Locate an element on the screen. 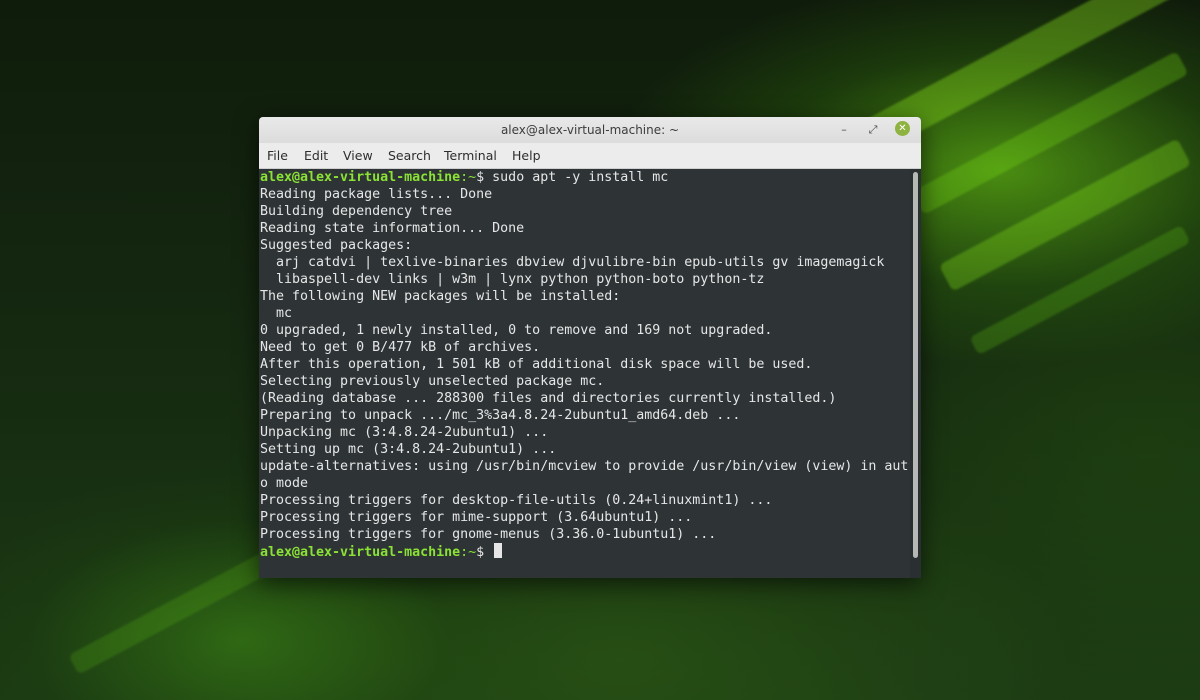 This screenshot has width=1200, height=700. close-button: ✕ is located at coordinates (902, 128).